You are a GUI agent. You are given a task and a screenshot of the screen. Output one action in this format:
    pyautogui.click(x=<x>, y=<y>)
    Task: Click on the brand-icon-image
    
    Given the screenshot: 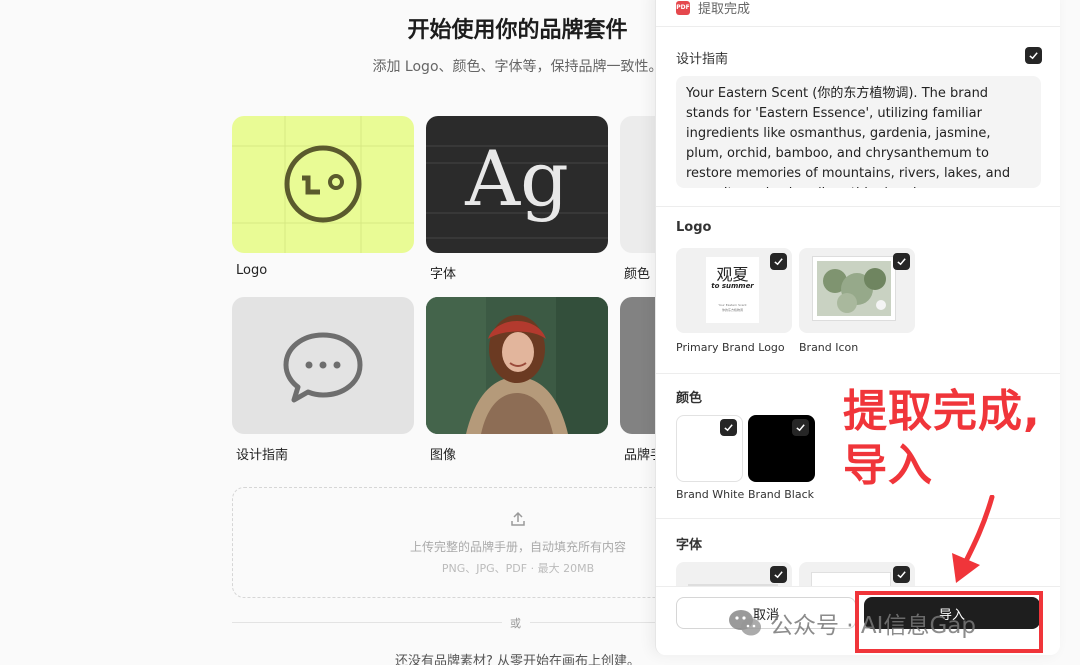 What is the action you would take?
    pyautogui.click(x=854, y=288)
    